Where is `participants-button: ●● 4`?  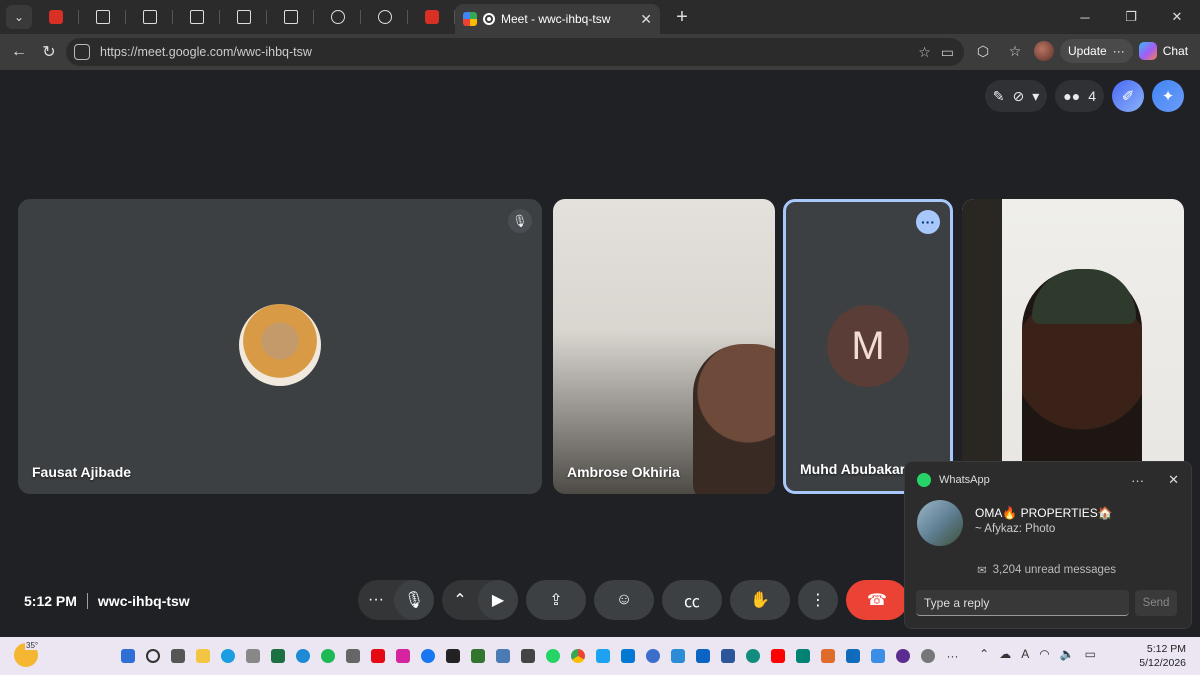 participants-button: ●● 4 is located at coordinates (1079, 96).